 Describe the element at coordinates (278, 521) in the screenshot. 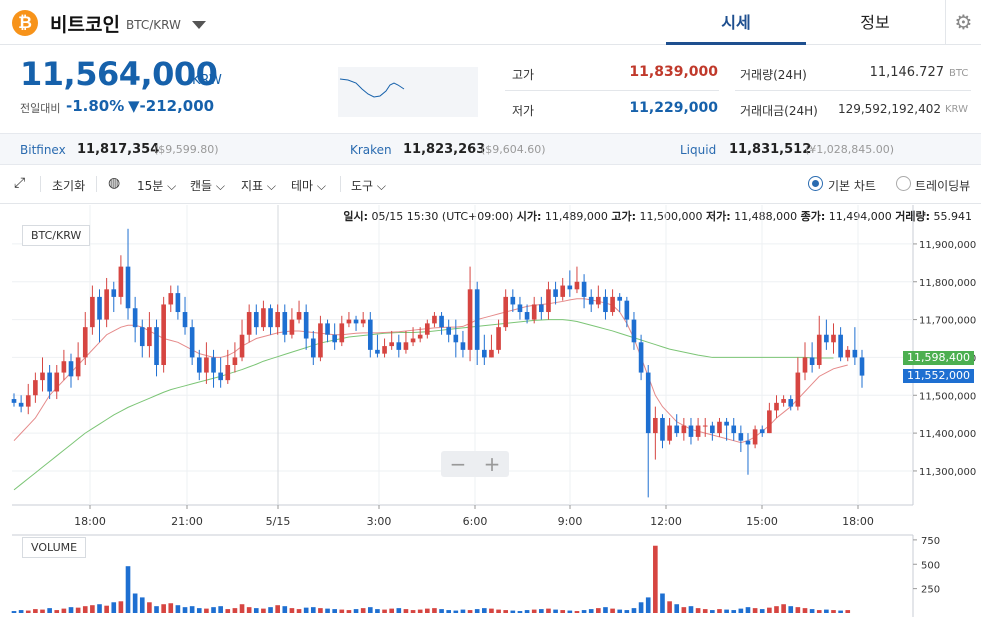

I see `x-tick-label: 5/15` at that location.